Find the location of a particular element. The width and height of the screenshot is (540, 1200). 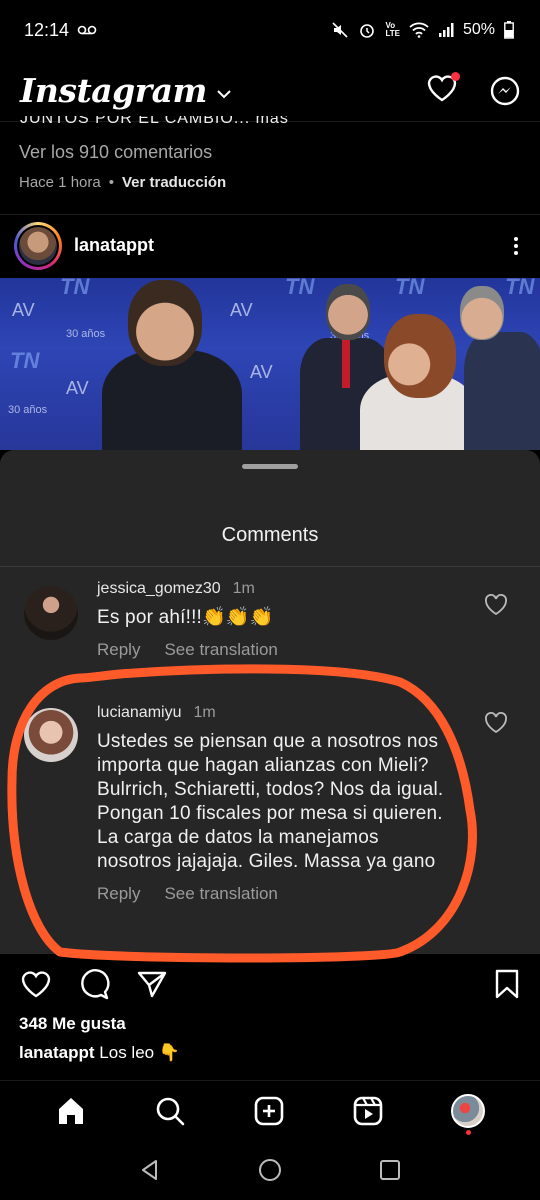

notifications-button is located at coordinates (443, 90).